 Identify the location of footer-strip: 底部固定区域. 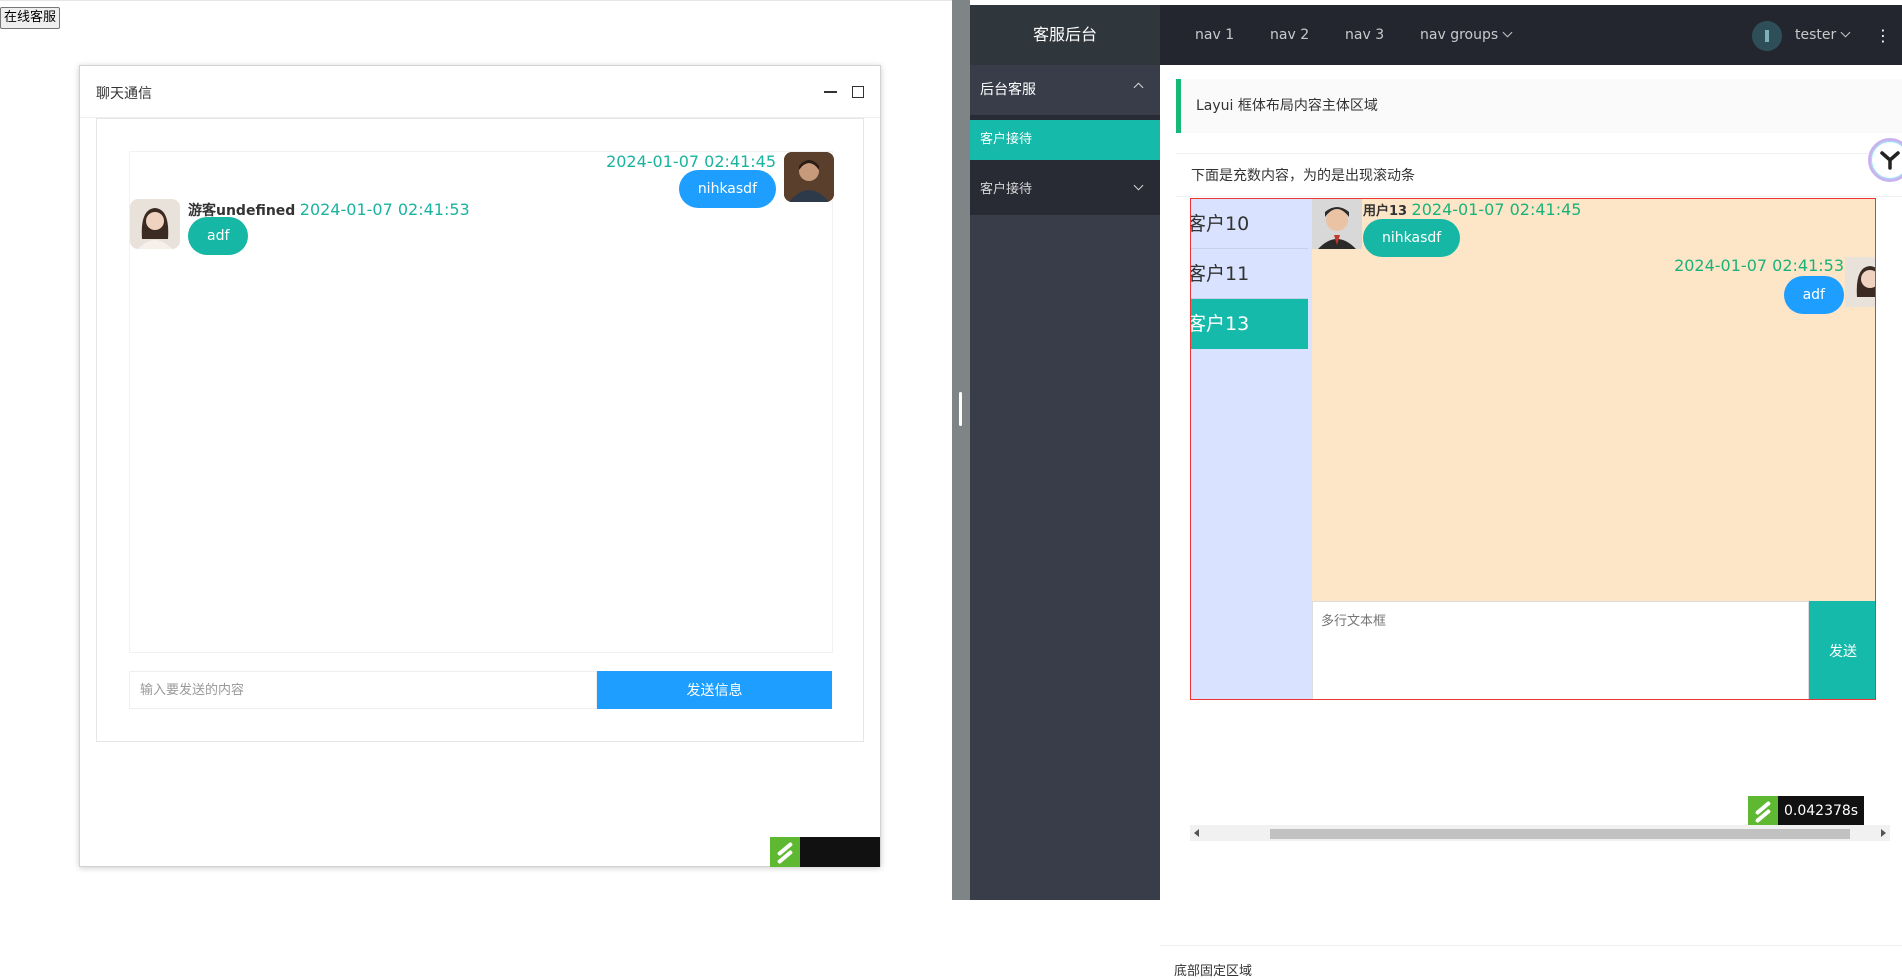
(1531, 962).